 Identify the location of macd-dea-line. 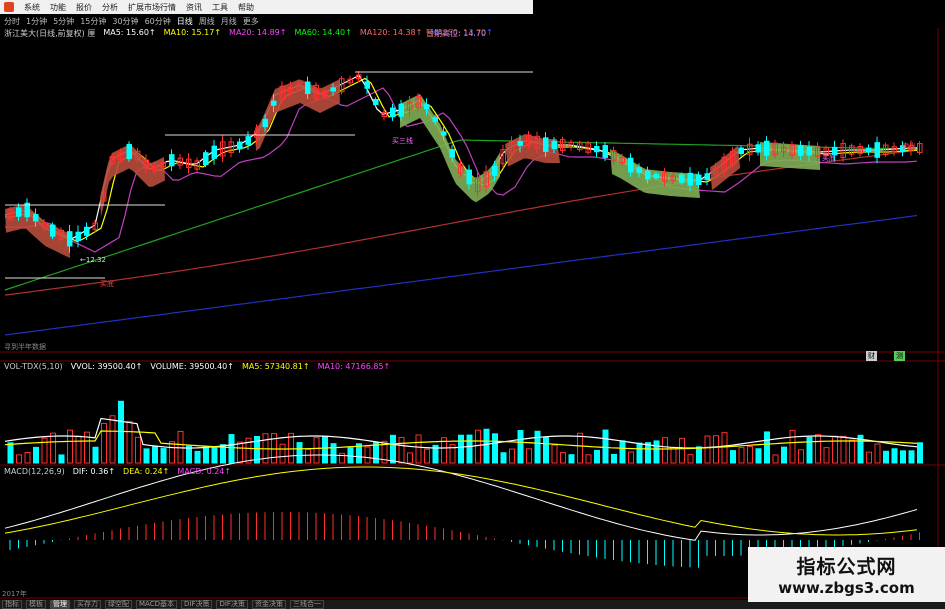
(461, 501).